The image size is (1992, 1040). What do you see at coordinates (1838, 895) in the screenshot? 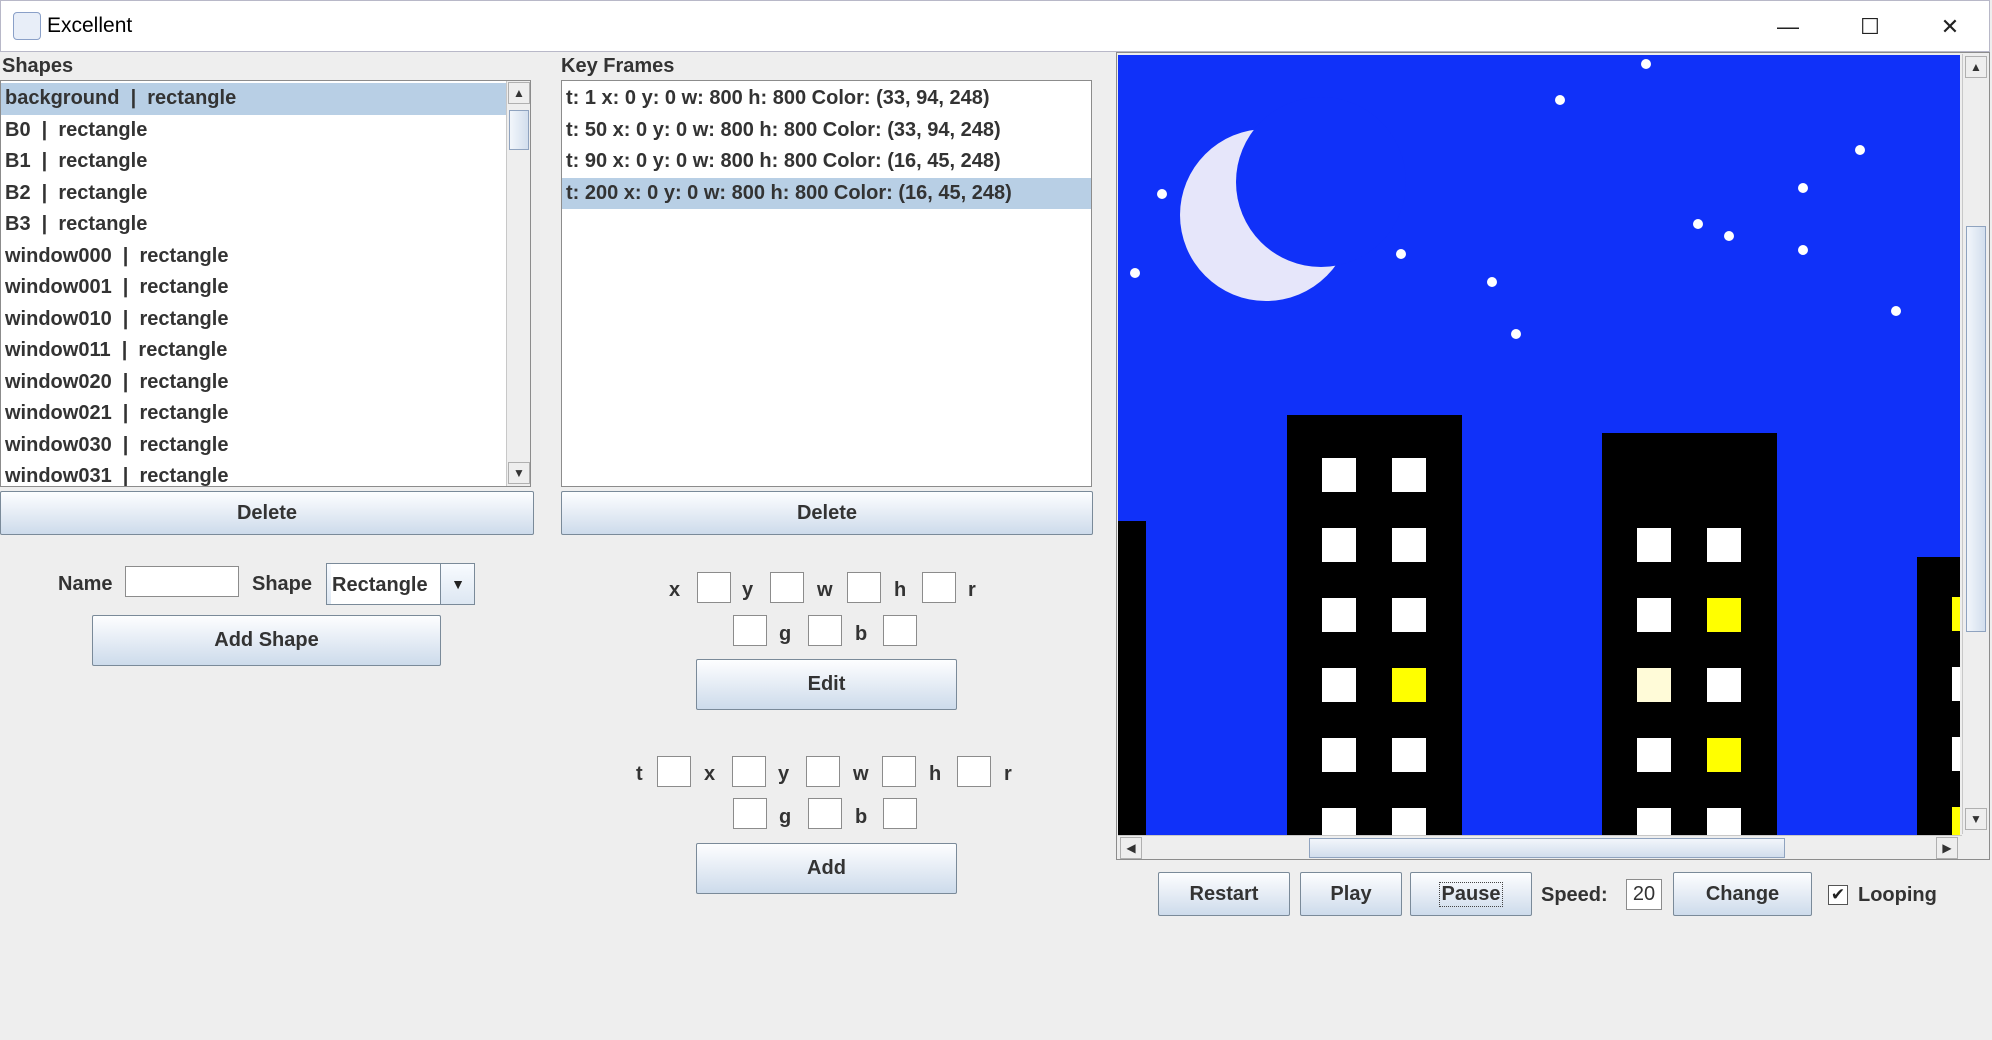
I see `looping-checkbox: ✔` at bounding box center [1838, 895].